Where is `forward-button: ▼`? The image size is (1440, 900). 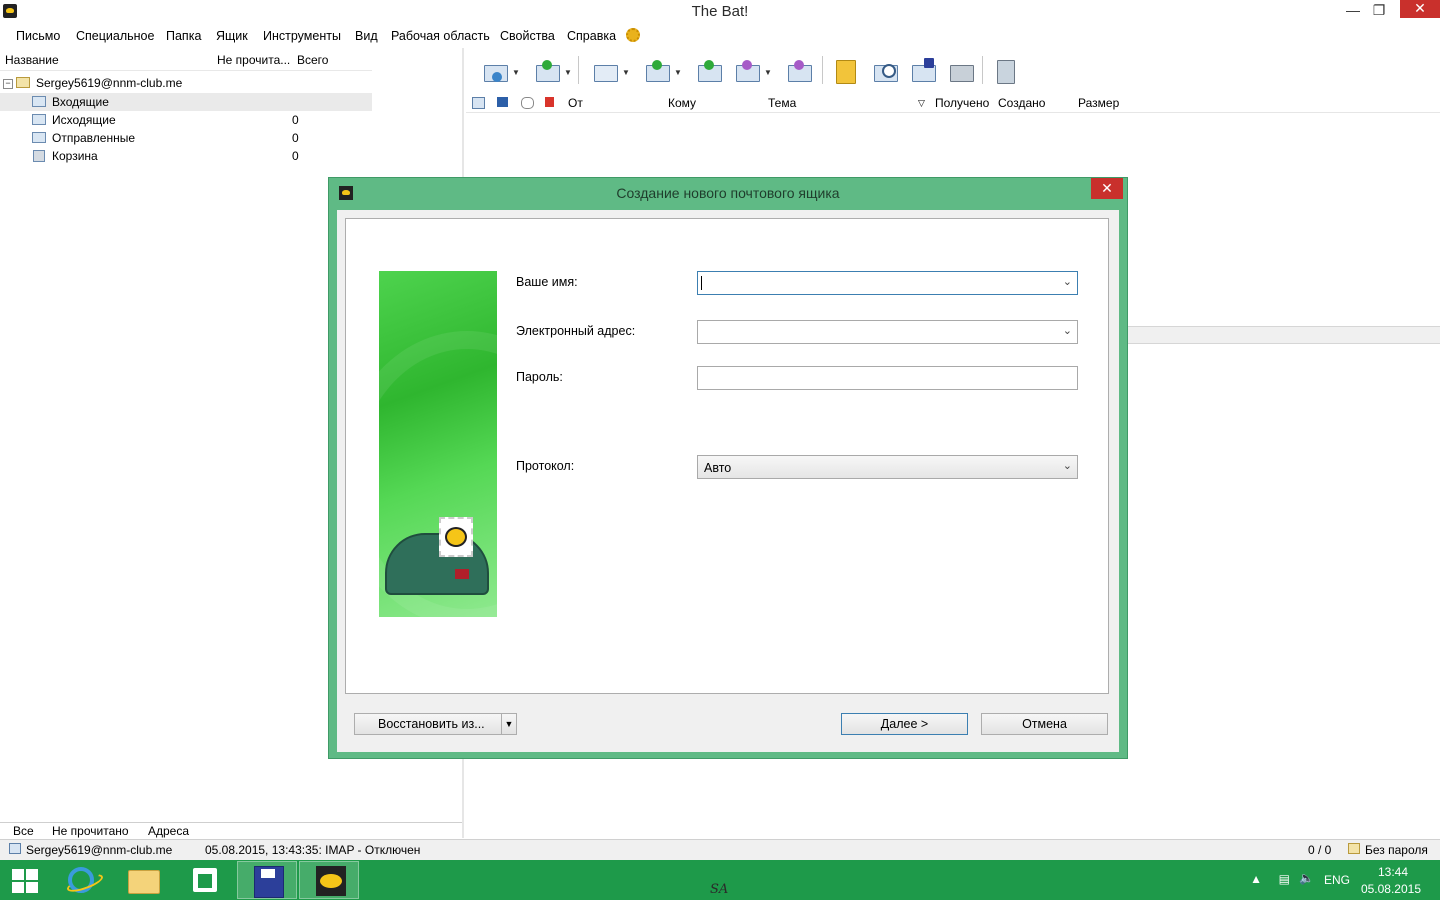 forward-button: ▼ is located at coordinates (752, 70).